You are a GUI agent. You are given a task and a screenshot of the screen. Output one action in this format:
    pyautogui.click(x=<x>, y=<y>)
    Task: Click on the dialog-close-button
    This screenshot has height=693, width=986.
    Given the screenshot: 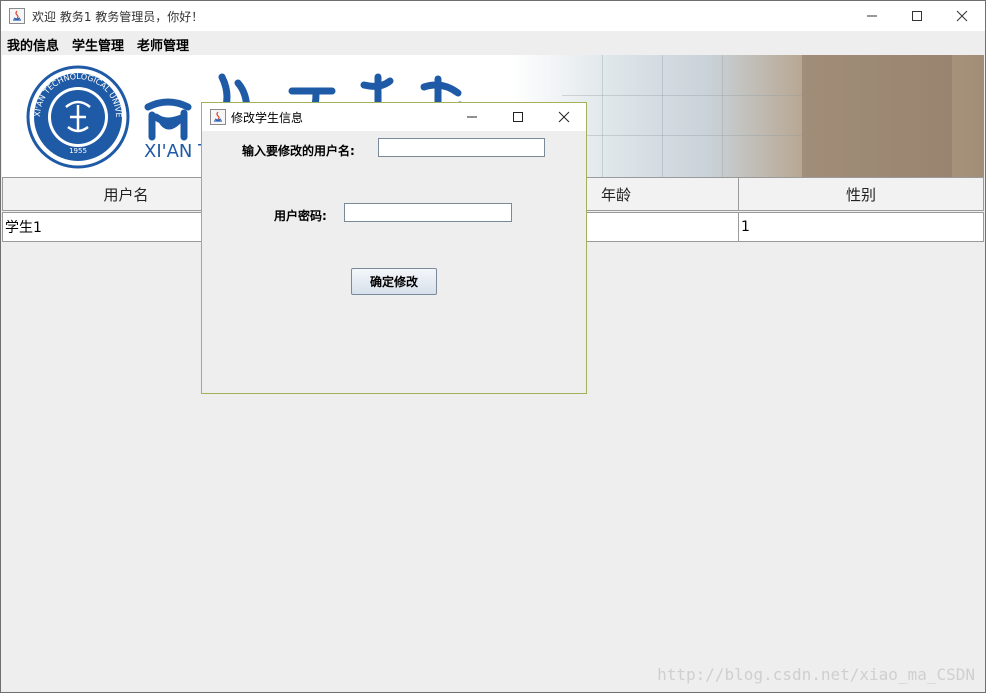 What is the action you would take?
    pyautogui.click(x=564, y=117)
    